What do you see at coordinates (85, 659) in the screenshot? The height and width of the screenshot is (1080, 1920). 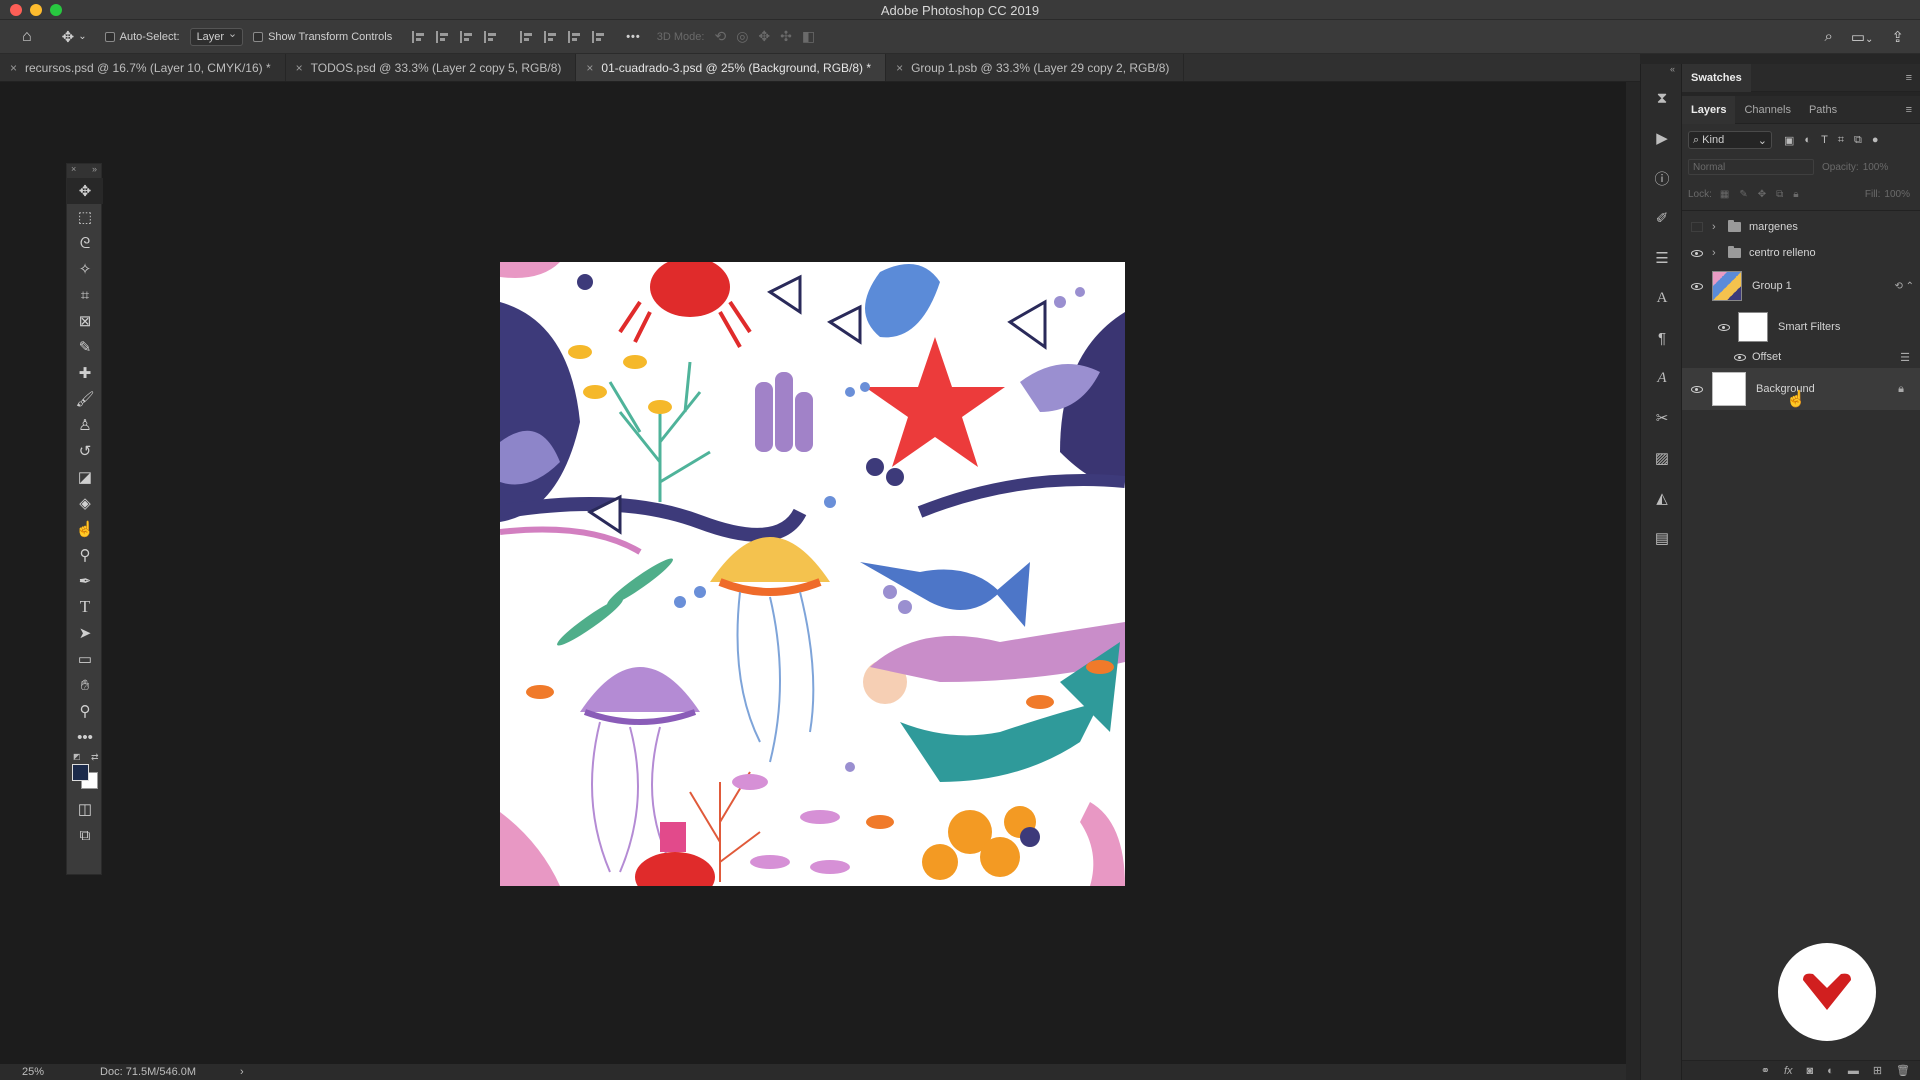 I see `rectangle-tool-icon: ▭` at bounding box center [85, 659].